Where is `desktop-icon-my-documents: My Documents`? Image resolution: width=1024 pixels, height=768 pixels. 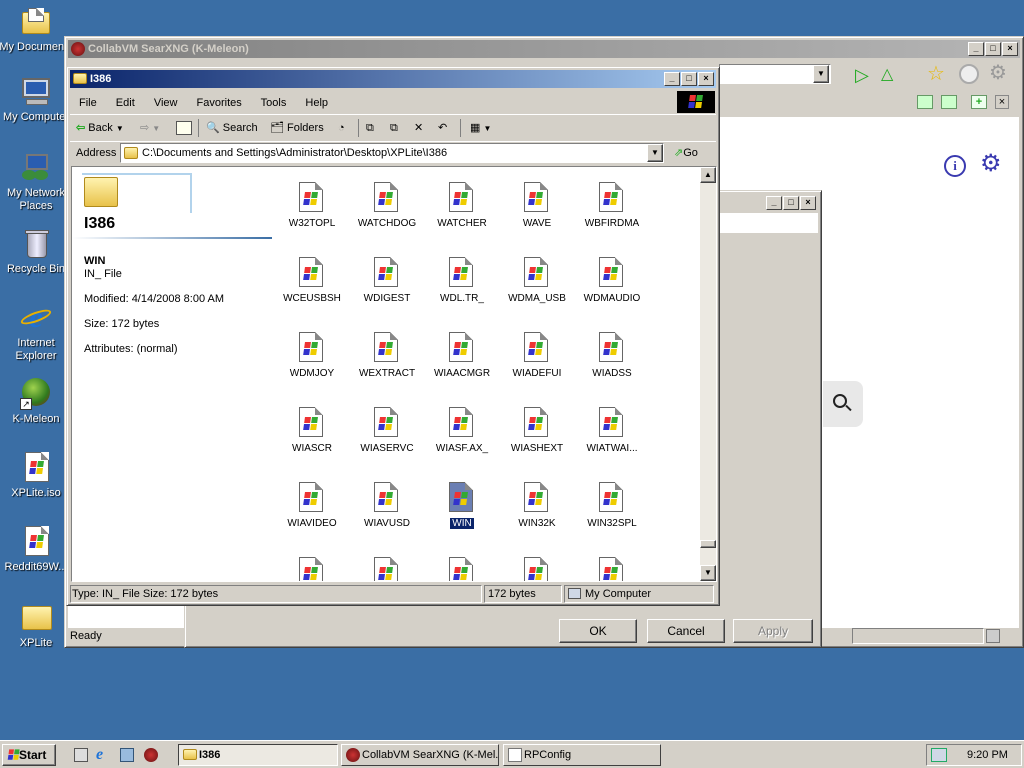 desktop-icon-my-documents: My Documents is located at coordinates (37, 30).